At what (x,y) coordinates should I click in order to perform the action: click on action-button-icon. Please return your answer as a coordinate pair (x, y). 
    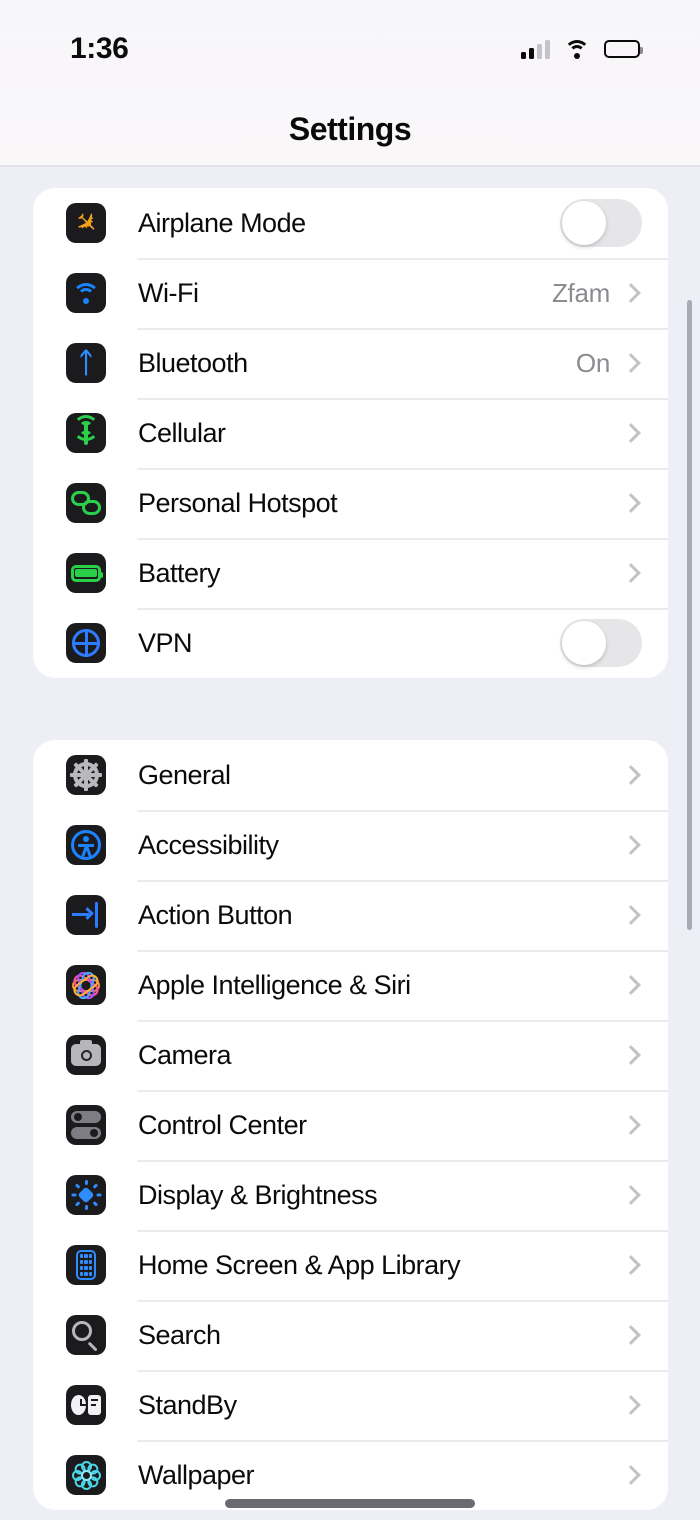
    Looking at the image, I should click on (86, 915).